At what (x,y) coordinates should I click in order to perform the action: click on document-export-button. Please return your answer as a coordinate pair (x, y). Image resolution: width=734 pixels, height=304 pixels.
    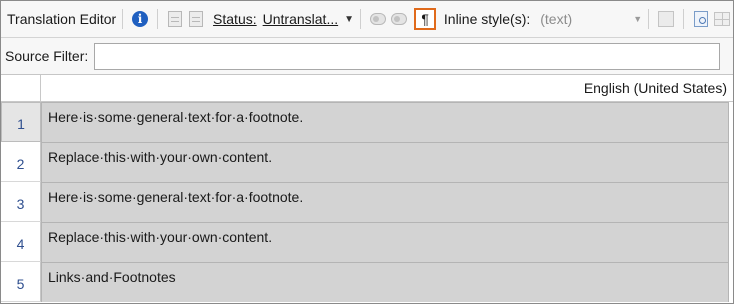
    Looking at the image, I should click on (196, 19).